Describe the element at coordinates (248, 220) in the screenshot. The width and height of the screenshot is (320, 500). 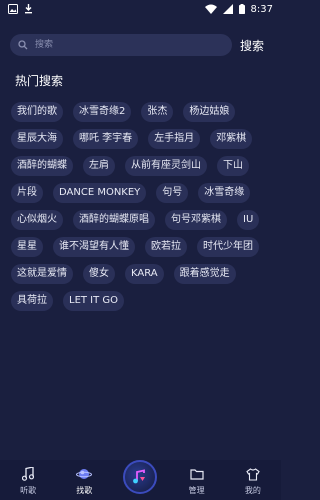
I see `hot-search-tag: IU` at that location.